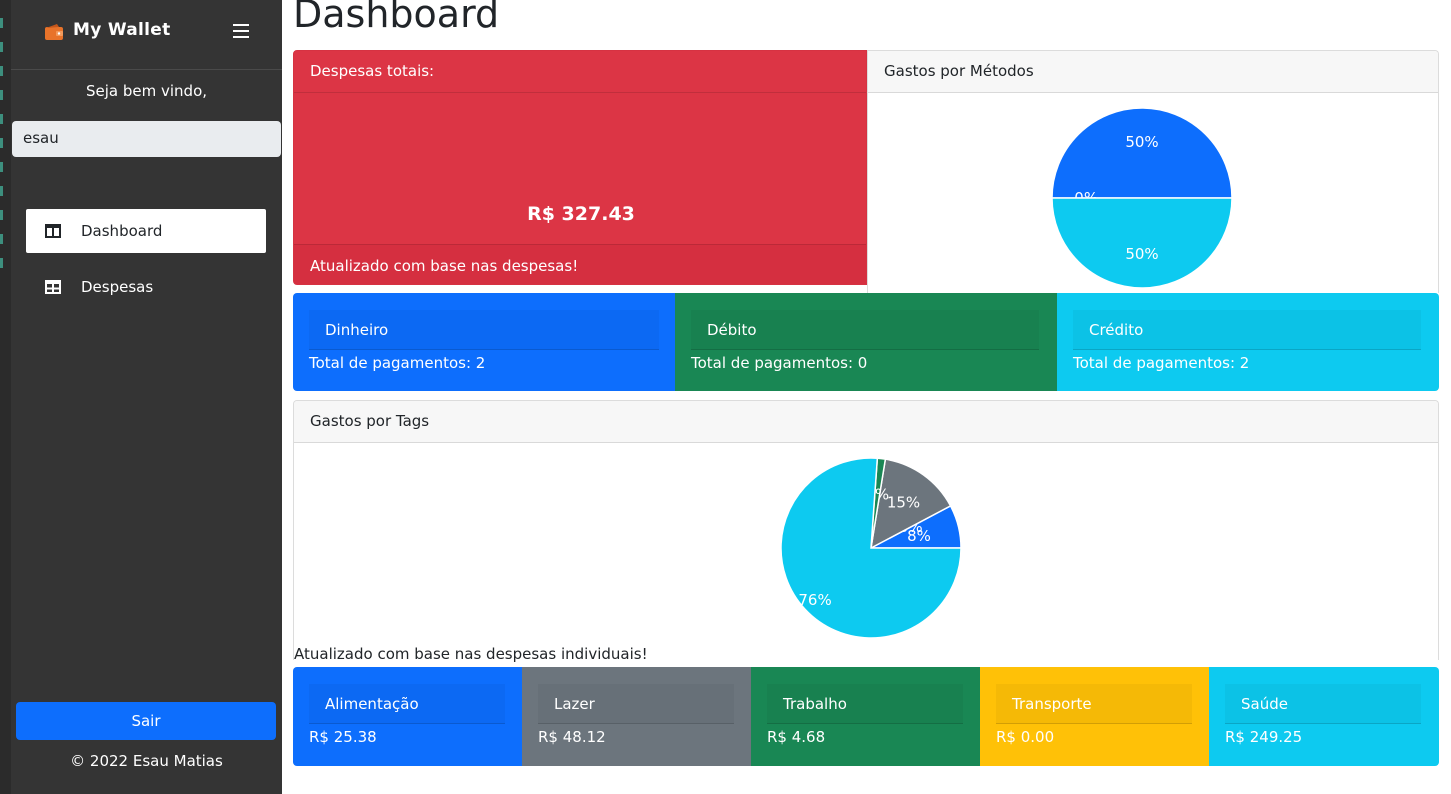 The height and width of the screenshot is (794, 1451). Describe the element at coordinates (396, 18) in the screenshot. I see `page-title: Dashboard` at that location.